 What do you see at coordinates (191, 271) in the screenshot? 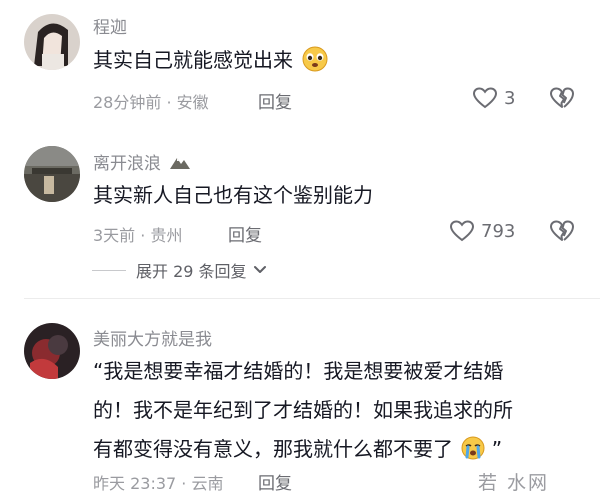
I see `expand-label: 展开 29 条回复` at bounding box center [191, 271].